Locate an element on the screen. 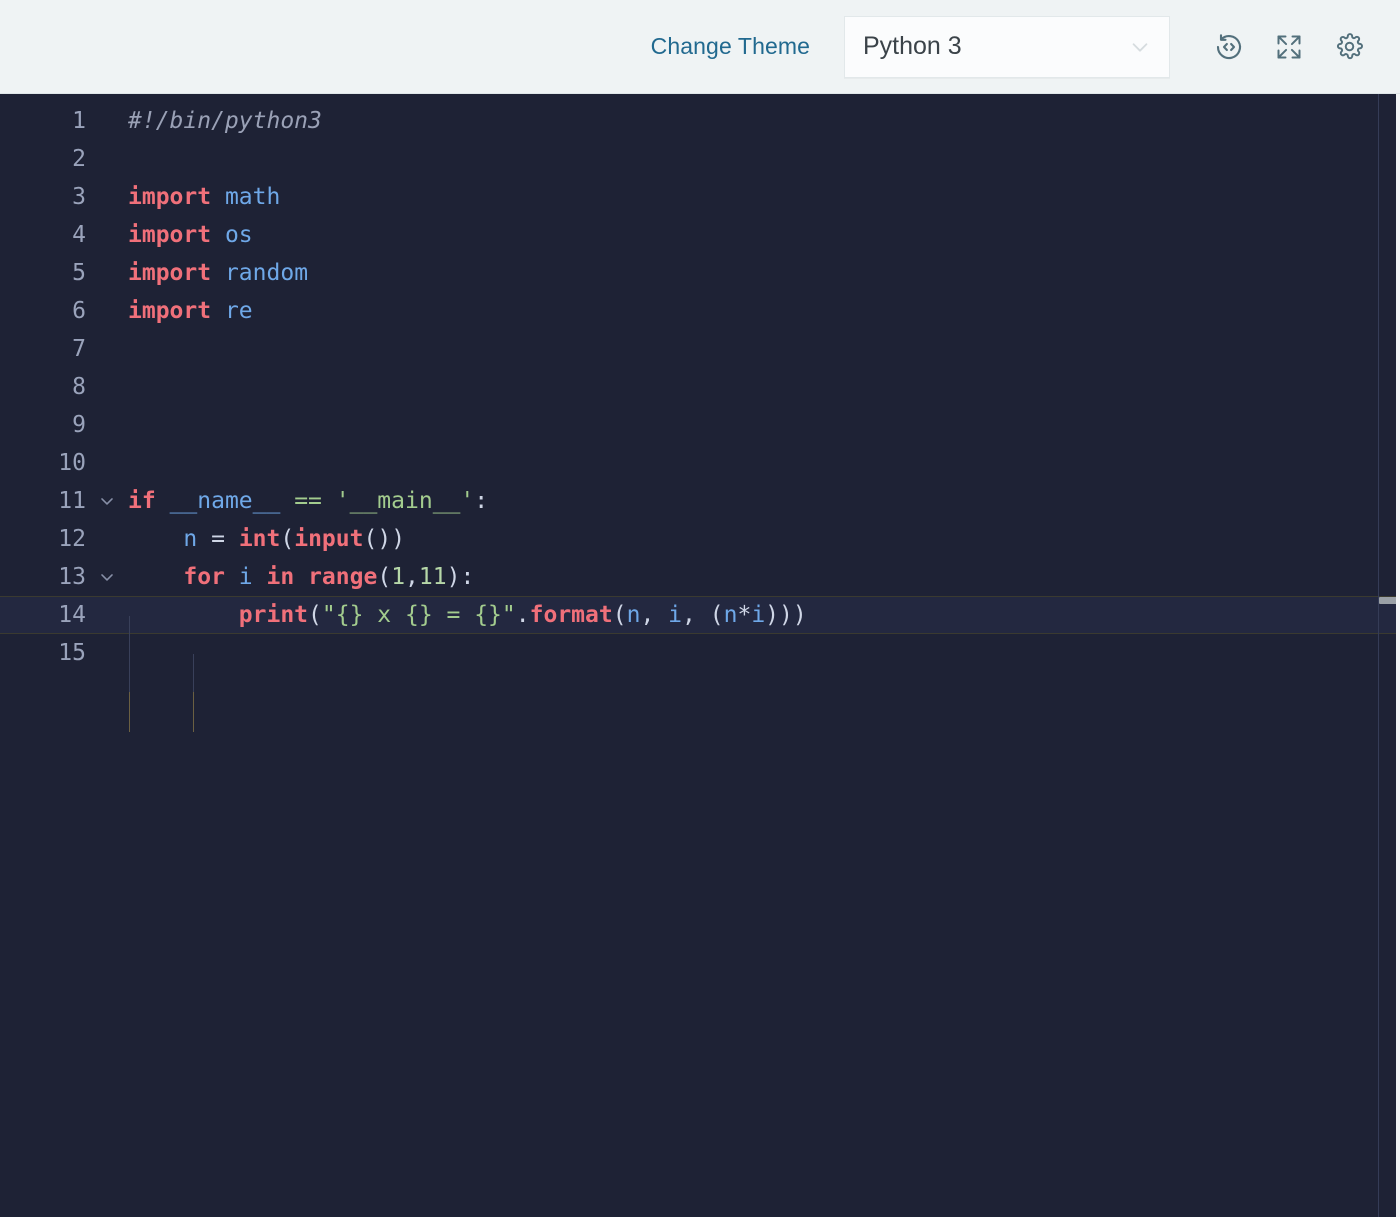 The height and width of the screenshot is (1218, 1400). gear-icon is located at coordinates (1349, 46).